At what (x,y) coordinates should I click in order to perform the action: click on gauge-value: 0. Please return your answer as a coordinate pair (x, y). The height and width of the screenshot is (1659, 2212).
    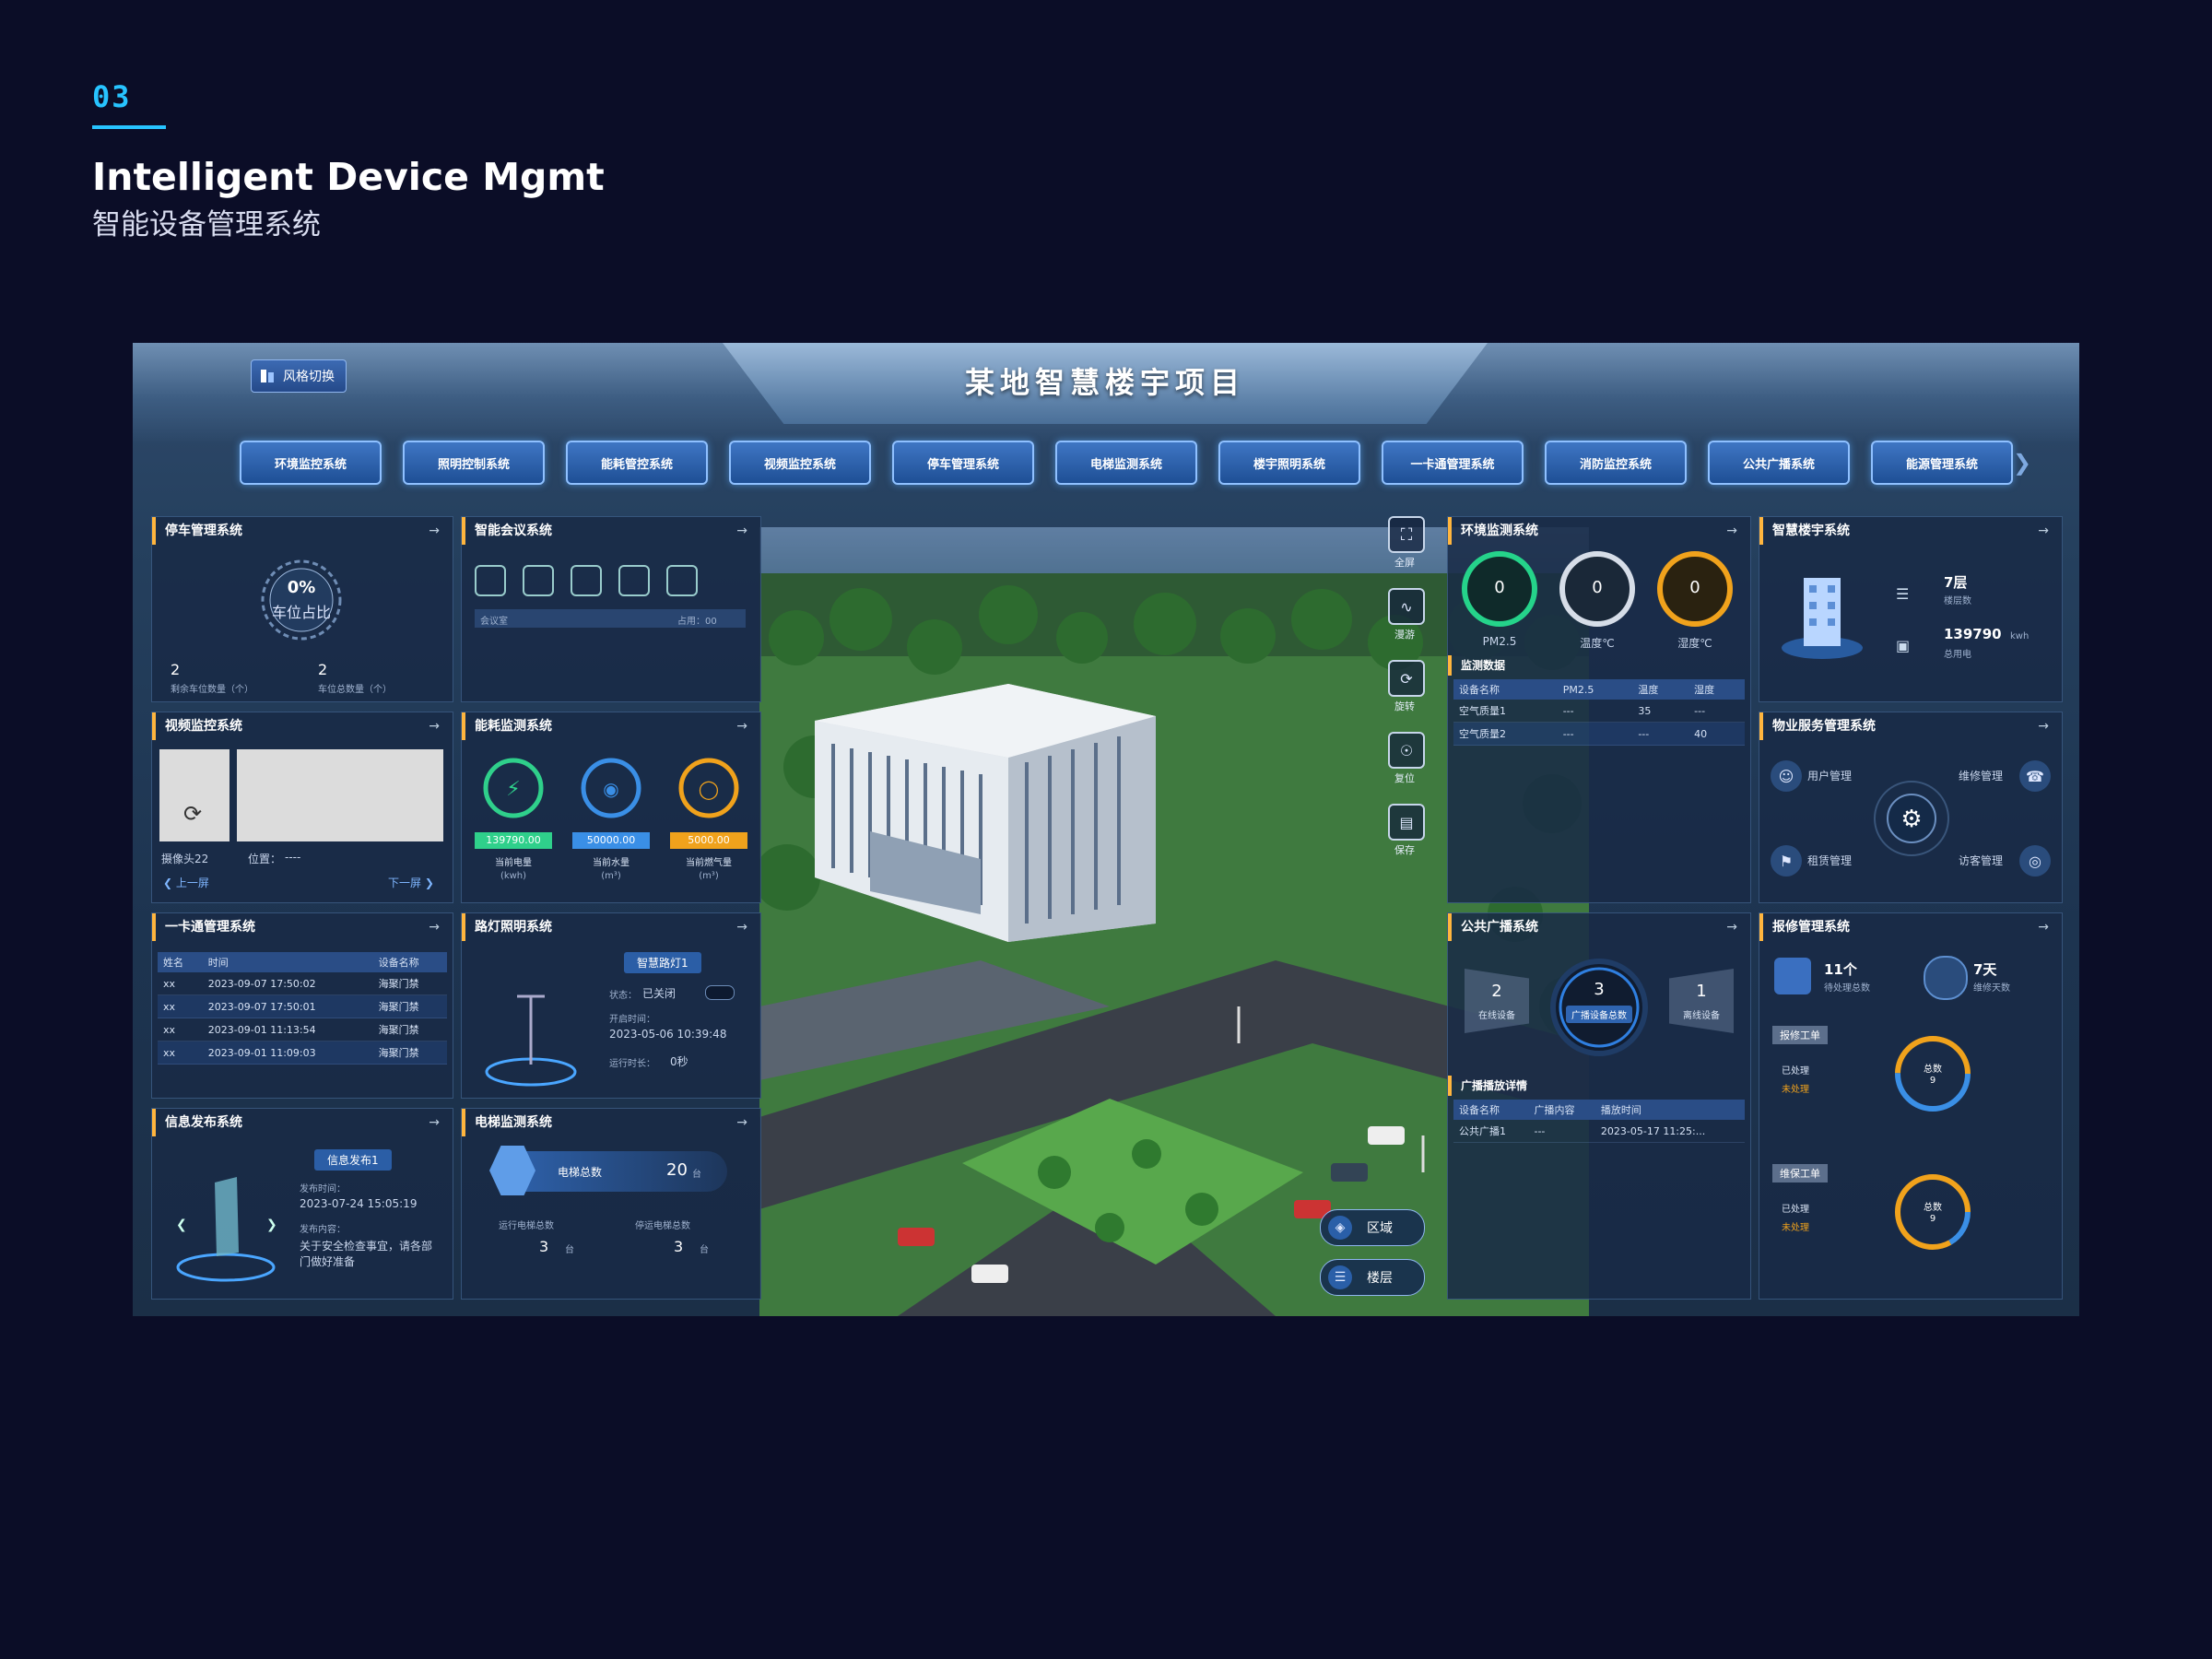
    Looking at the image, I should click on (1597, 587).